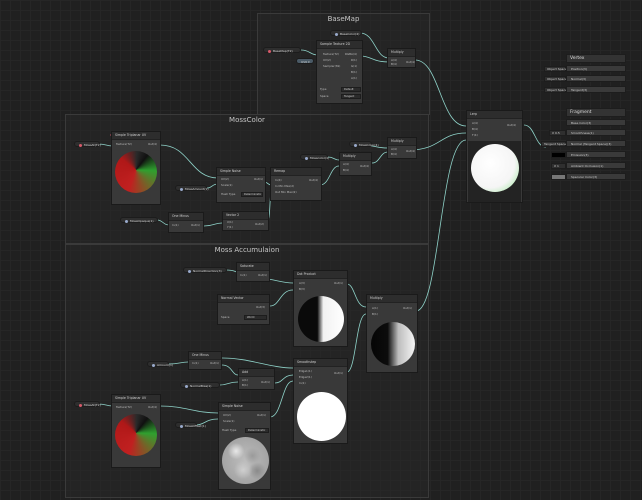 Image resolution: width=642 pixels, height=500 pixels. Describe the element at coordinates (511, 125) in the screenshot. I see `lerp-out: Out(4)` at that location.